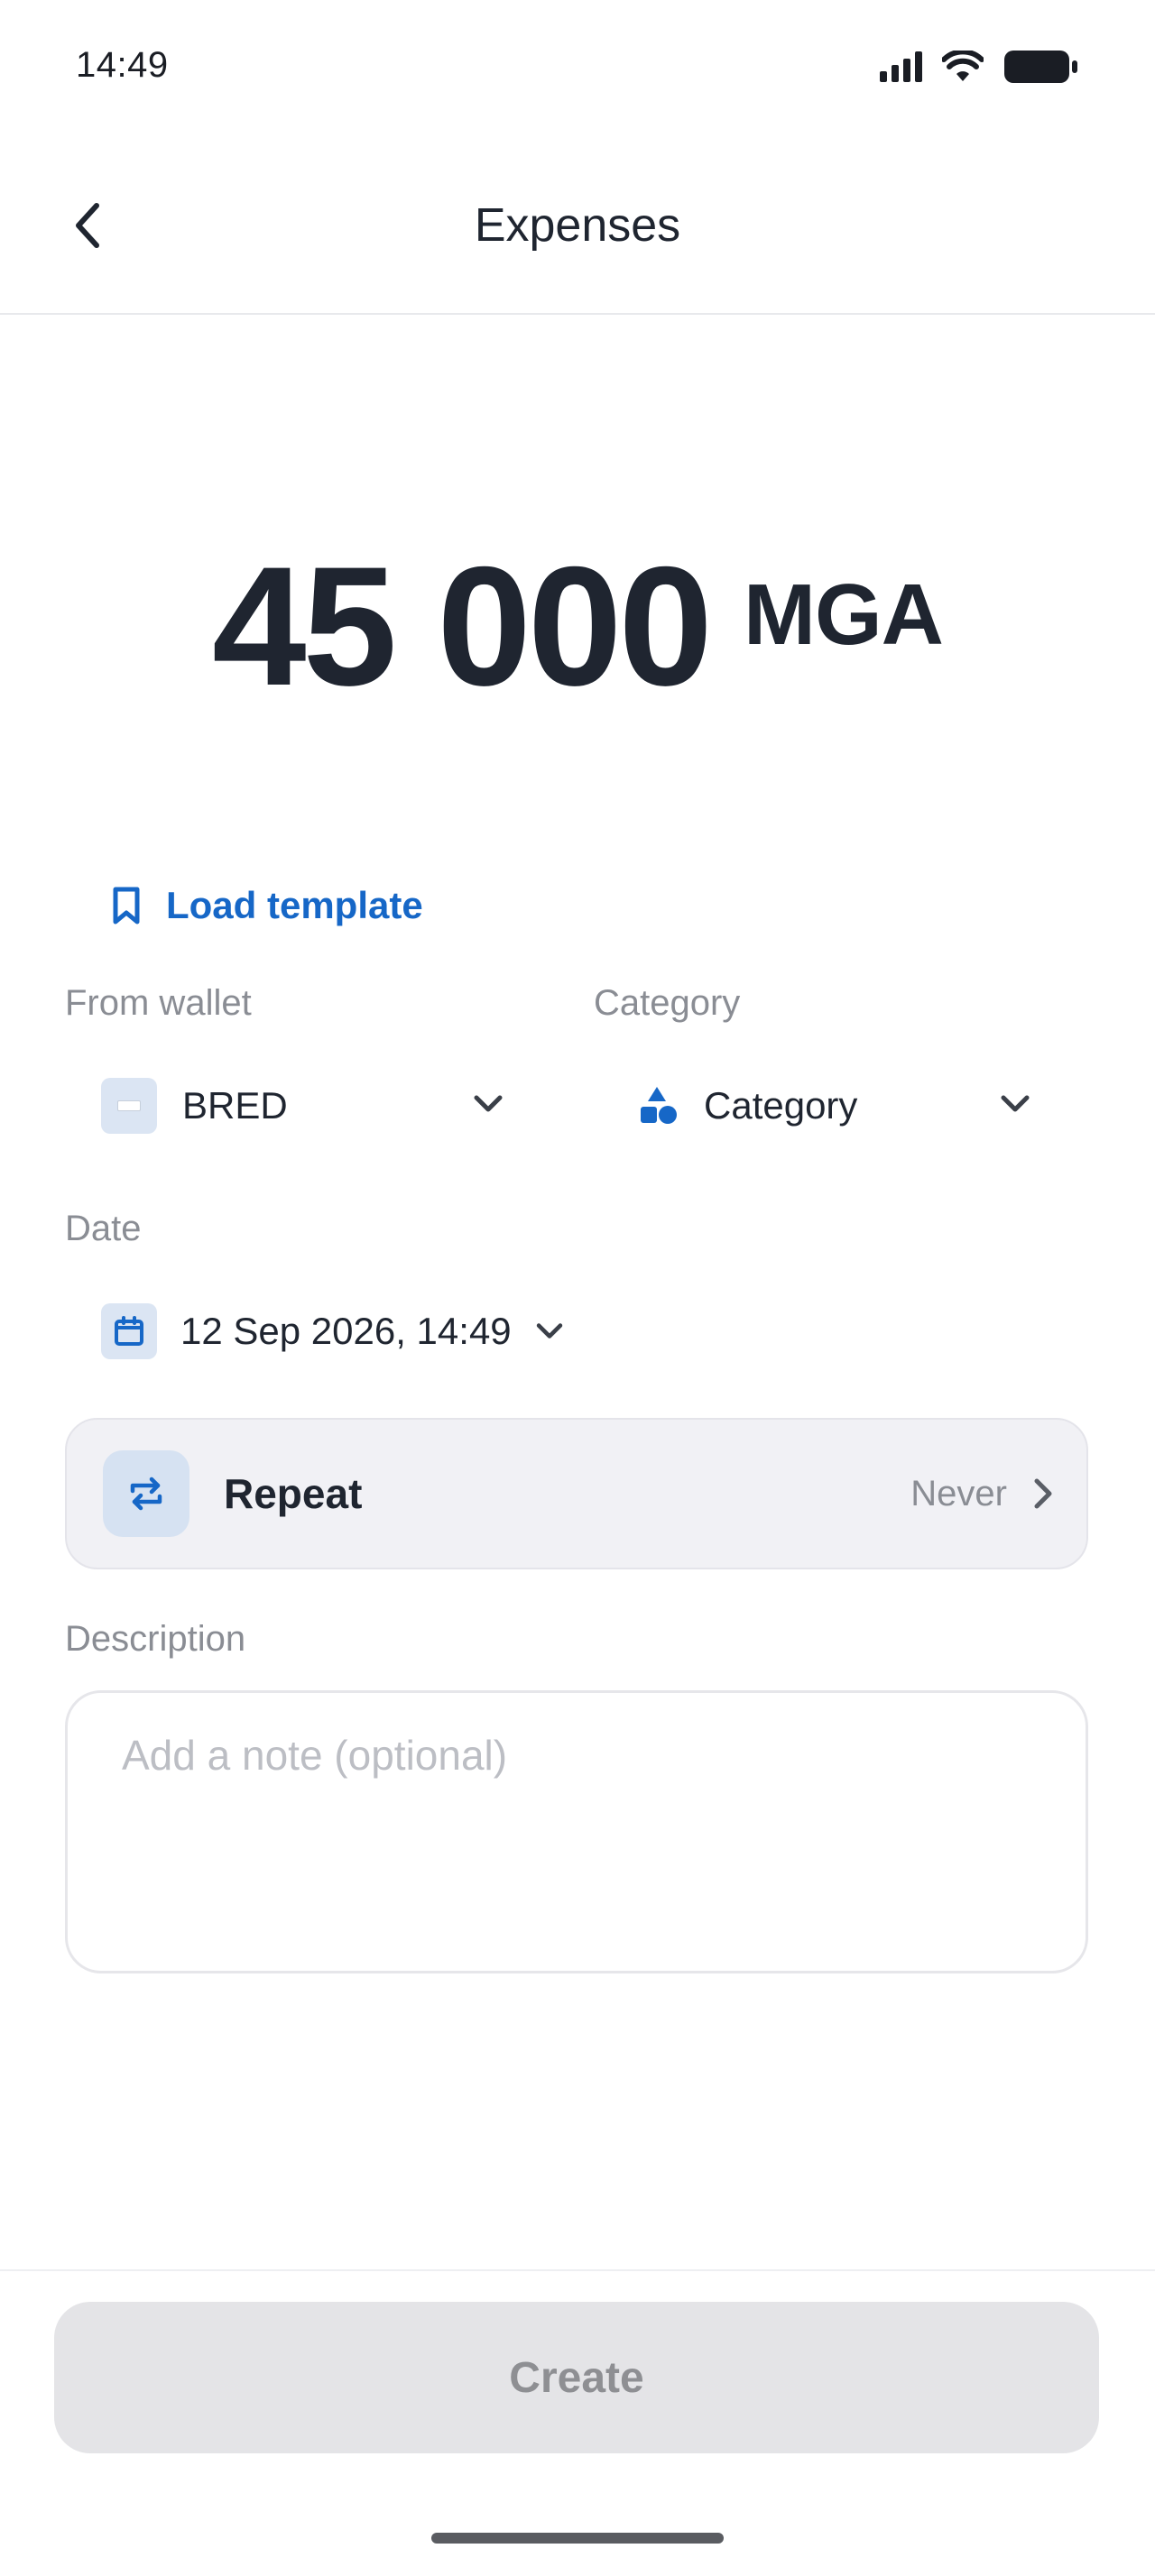  What do you see at coordinates (577, 314) in the screenshot?
I see `header-divider` at bounding box center [577, 314].